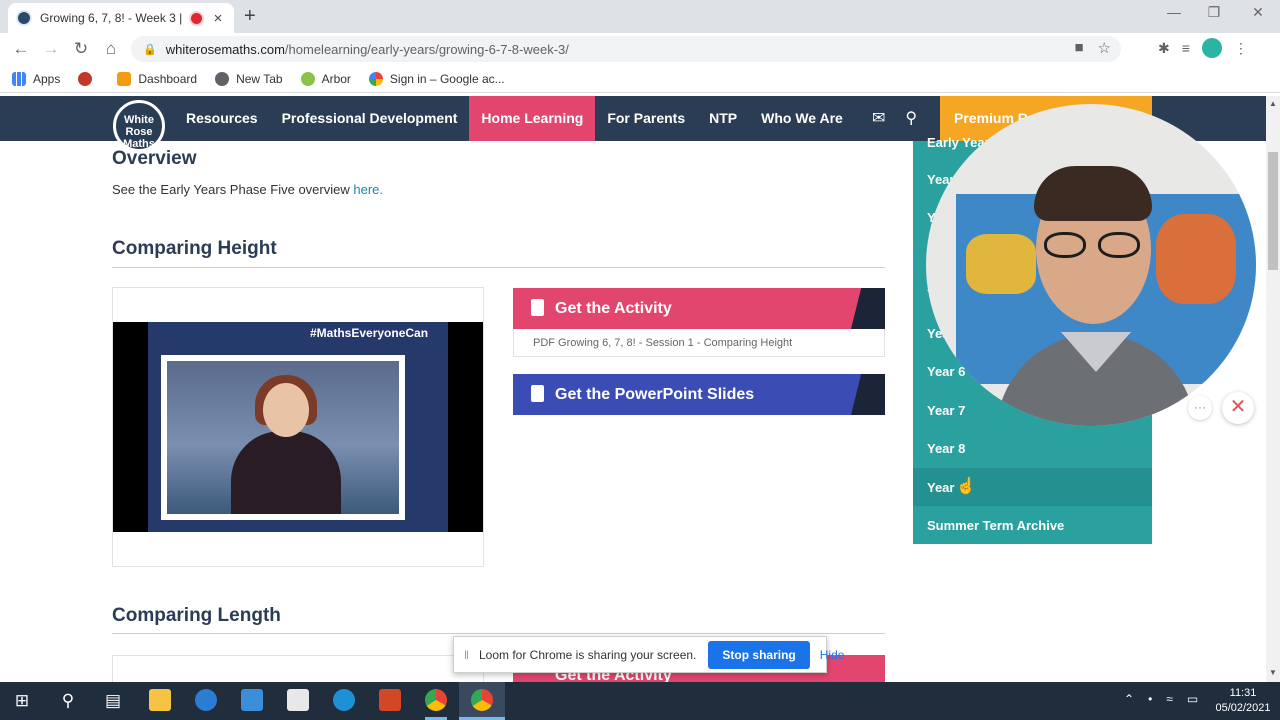 This screenshot has height=720, width=1280. Describe the element at coordinates (1094, 245) in the screenshot. I see `glasses` at that location.